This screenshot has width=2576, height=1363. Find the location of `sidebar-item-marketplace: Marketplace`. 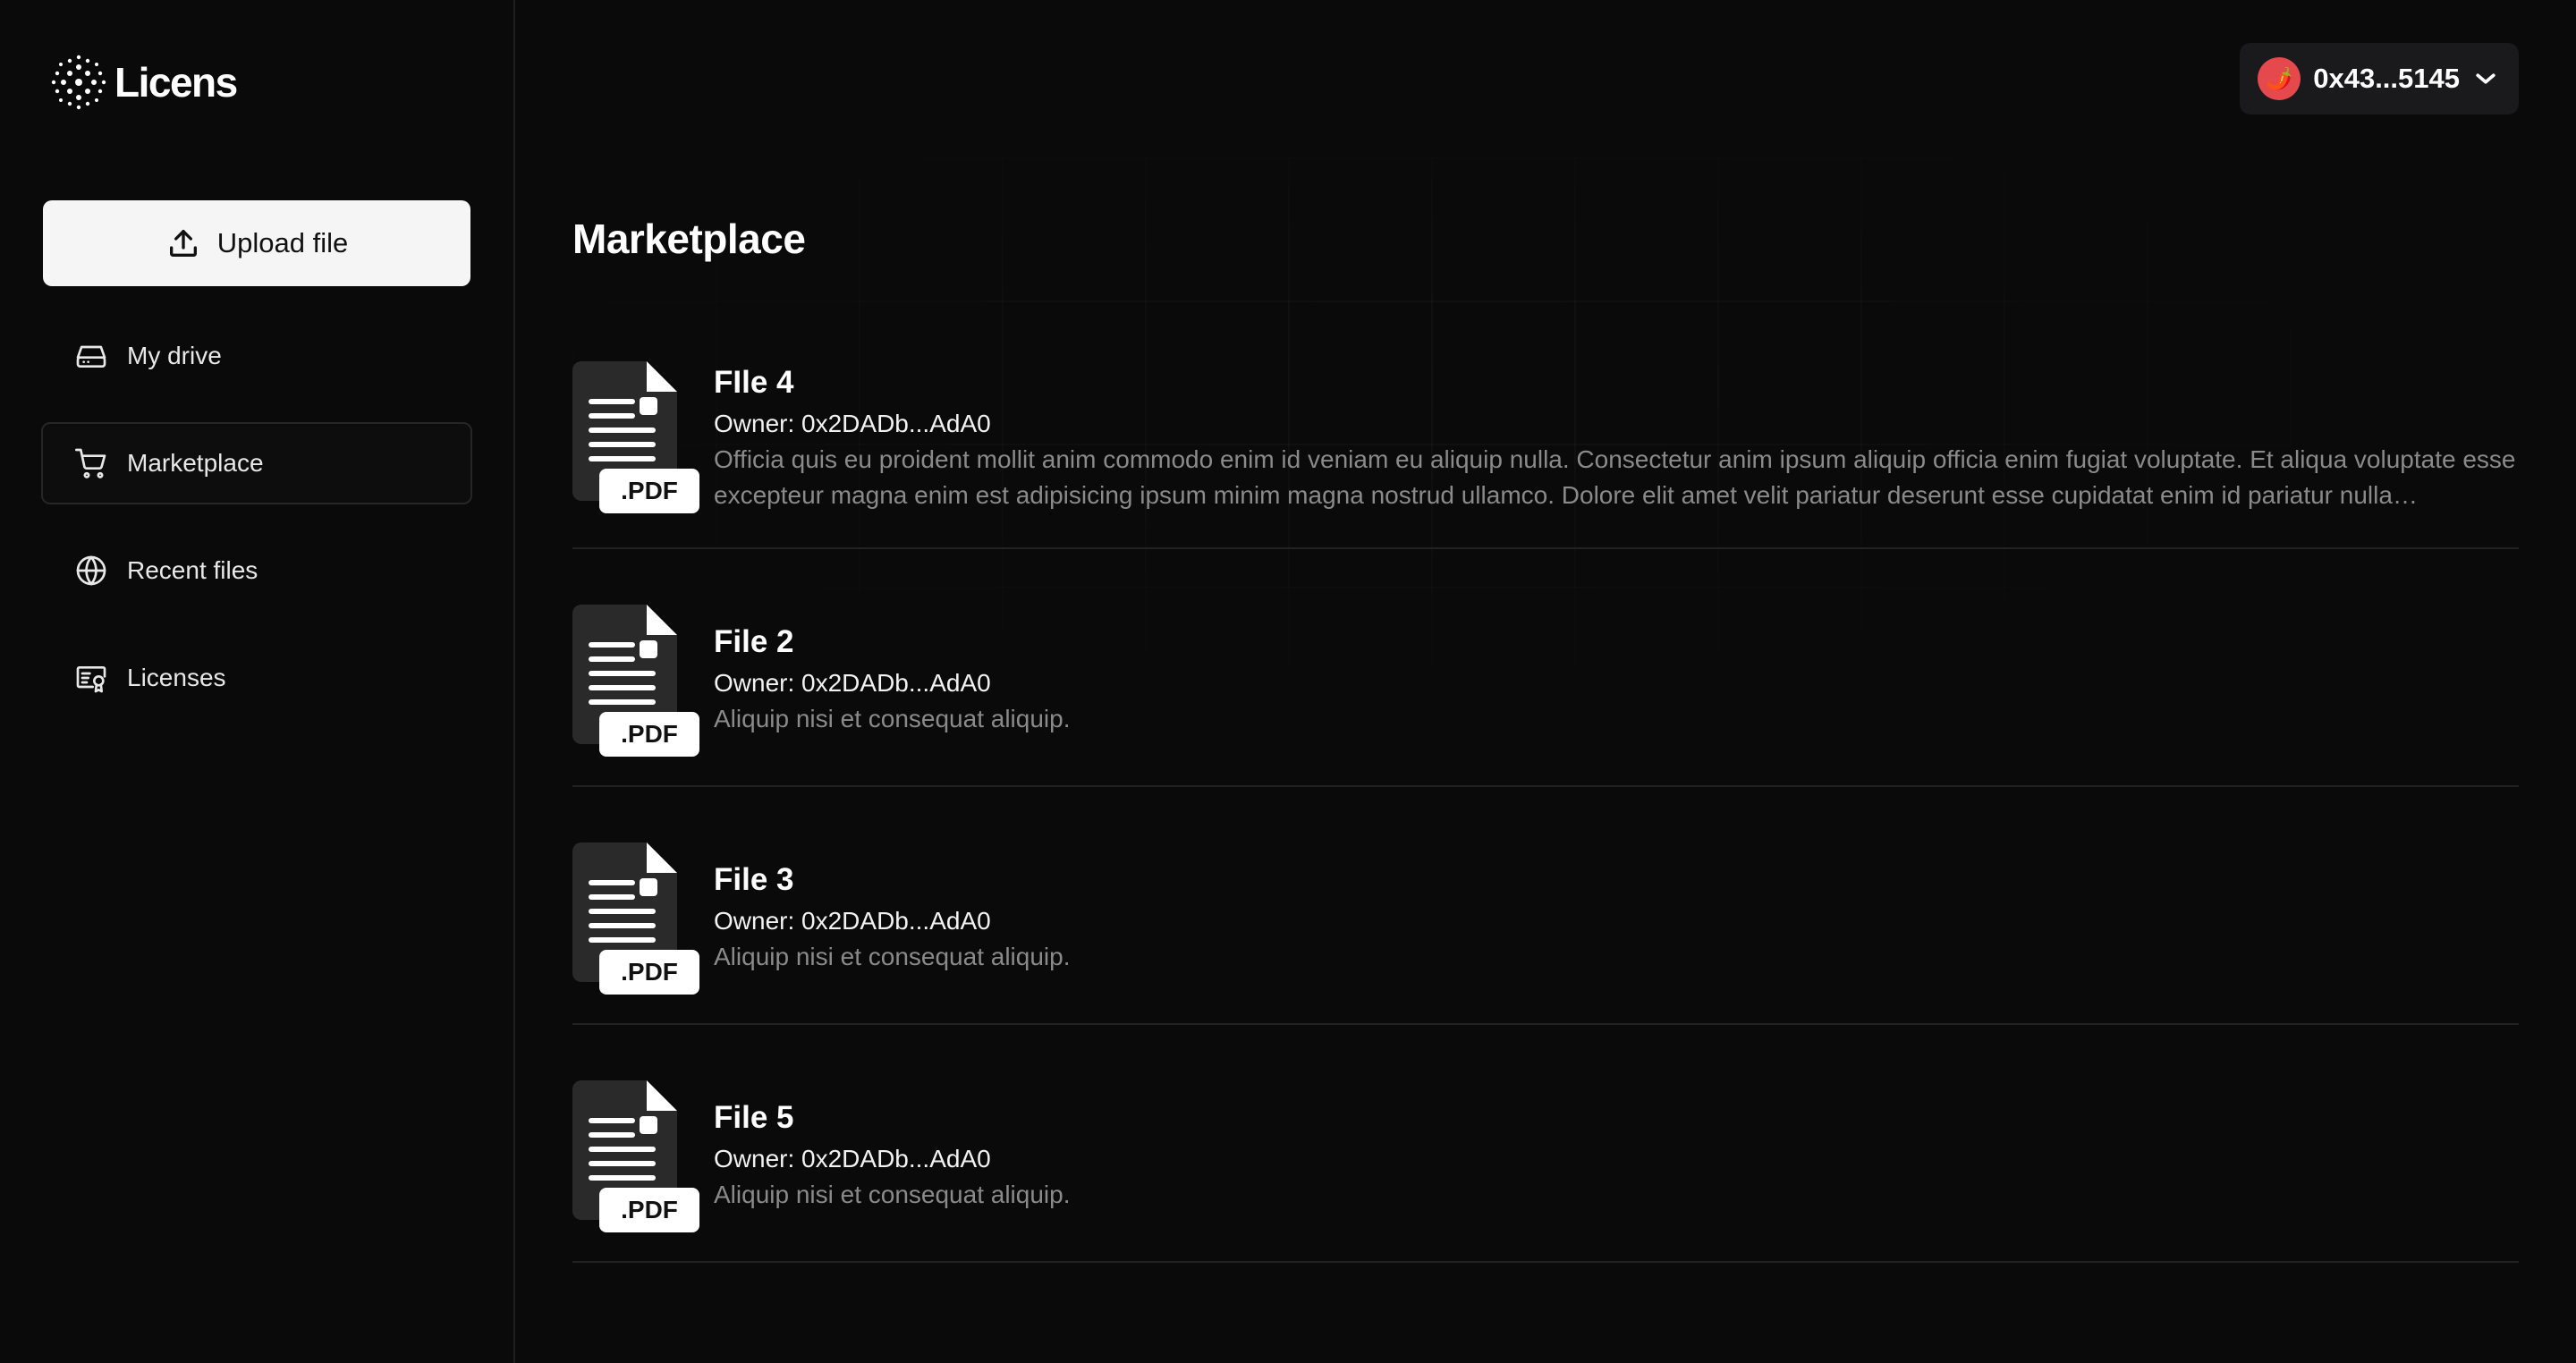

sidebar-item-marketplace: Marketplace is located at coordinates (256, 463).